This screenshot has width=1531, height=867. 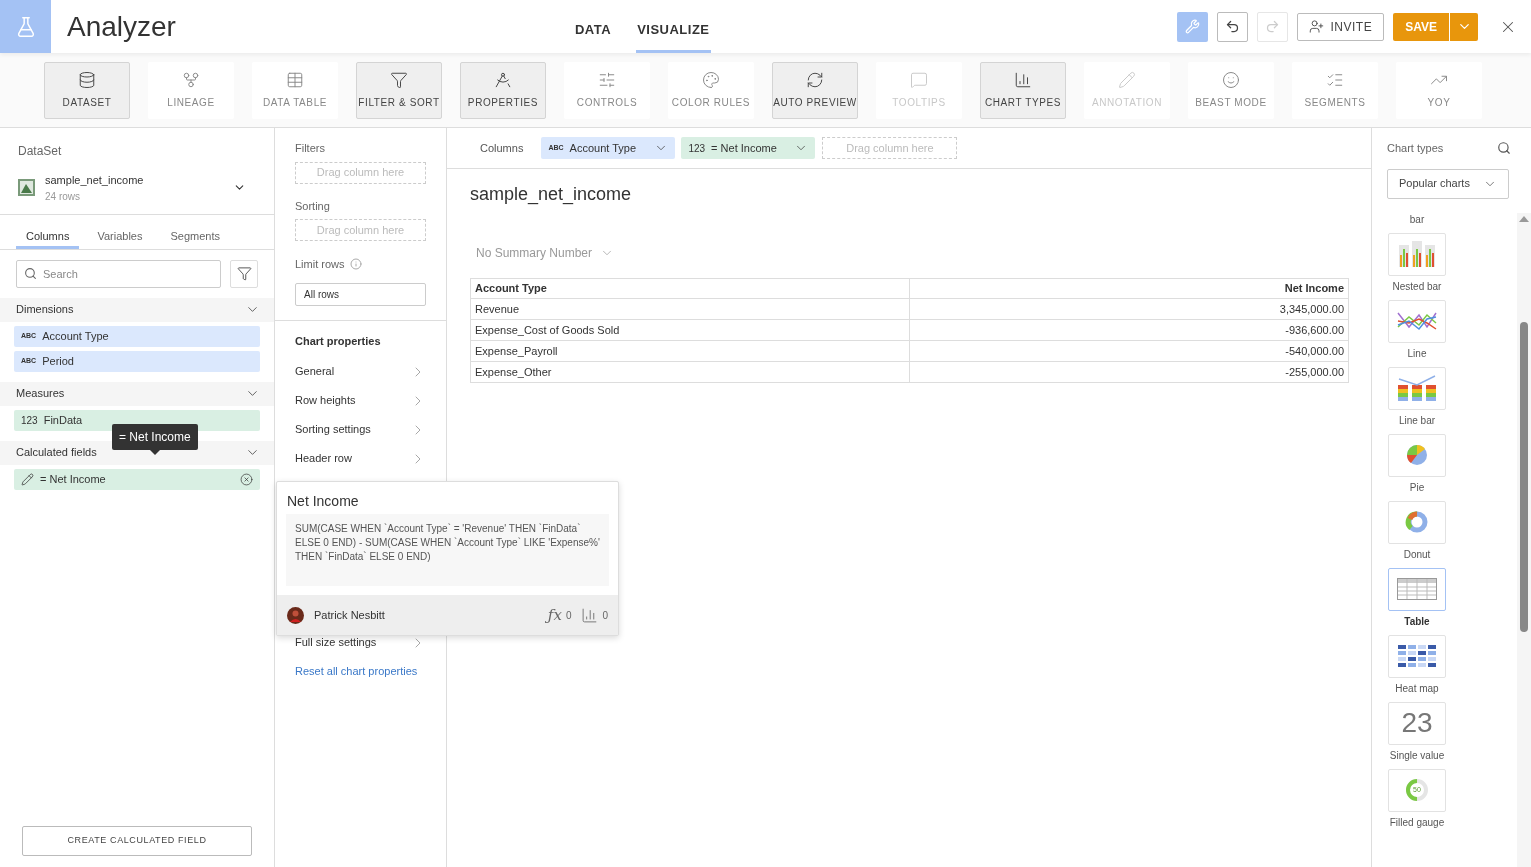 What do you see at coordinates (1504, 148) in the screenshot?
I see `search-icon` at bounding box center [1504, 148].